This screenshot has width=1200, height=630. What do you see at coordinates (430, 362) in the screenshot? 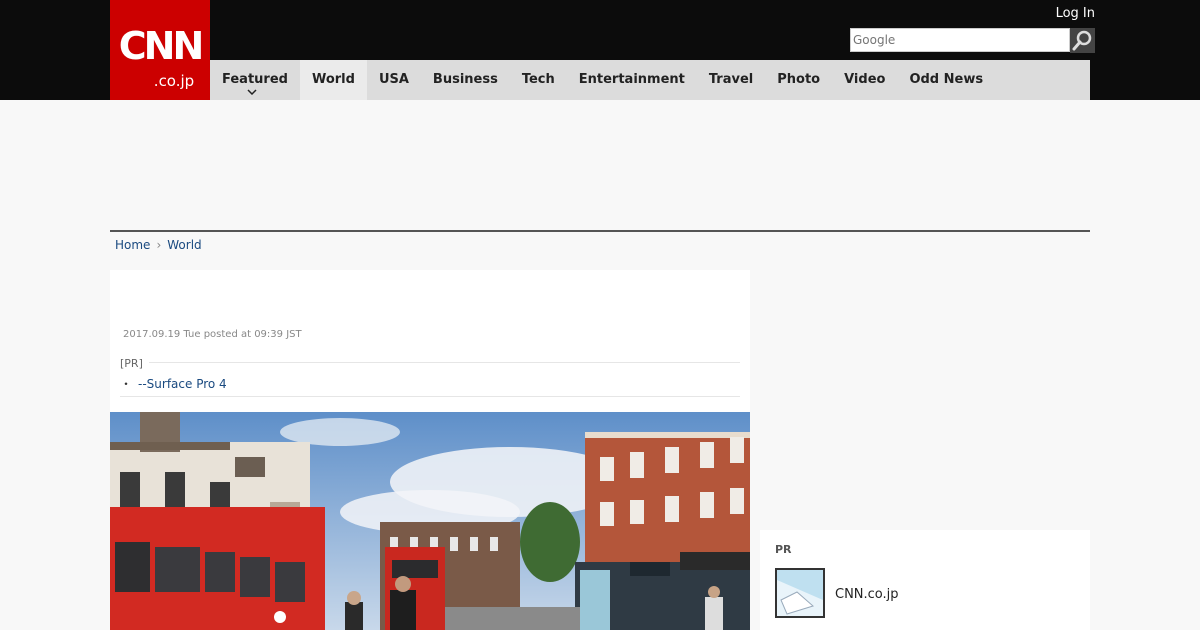
I see `pr-divider-top` at bounding box center [430, 362].